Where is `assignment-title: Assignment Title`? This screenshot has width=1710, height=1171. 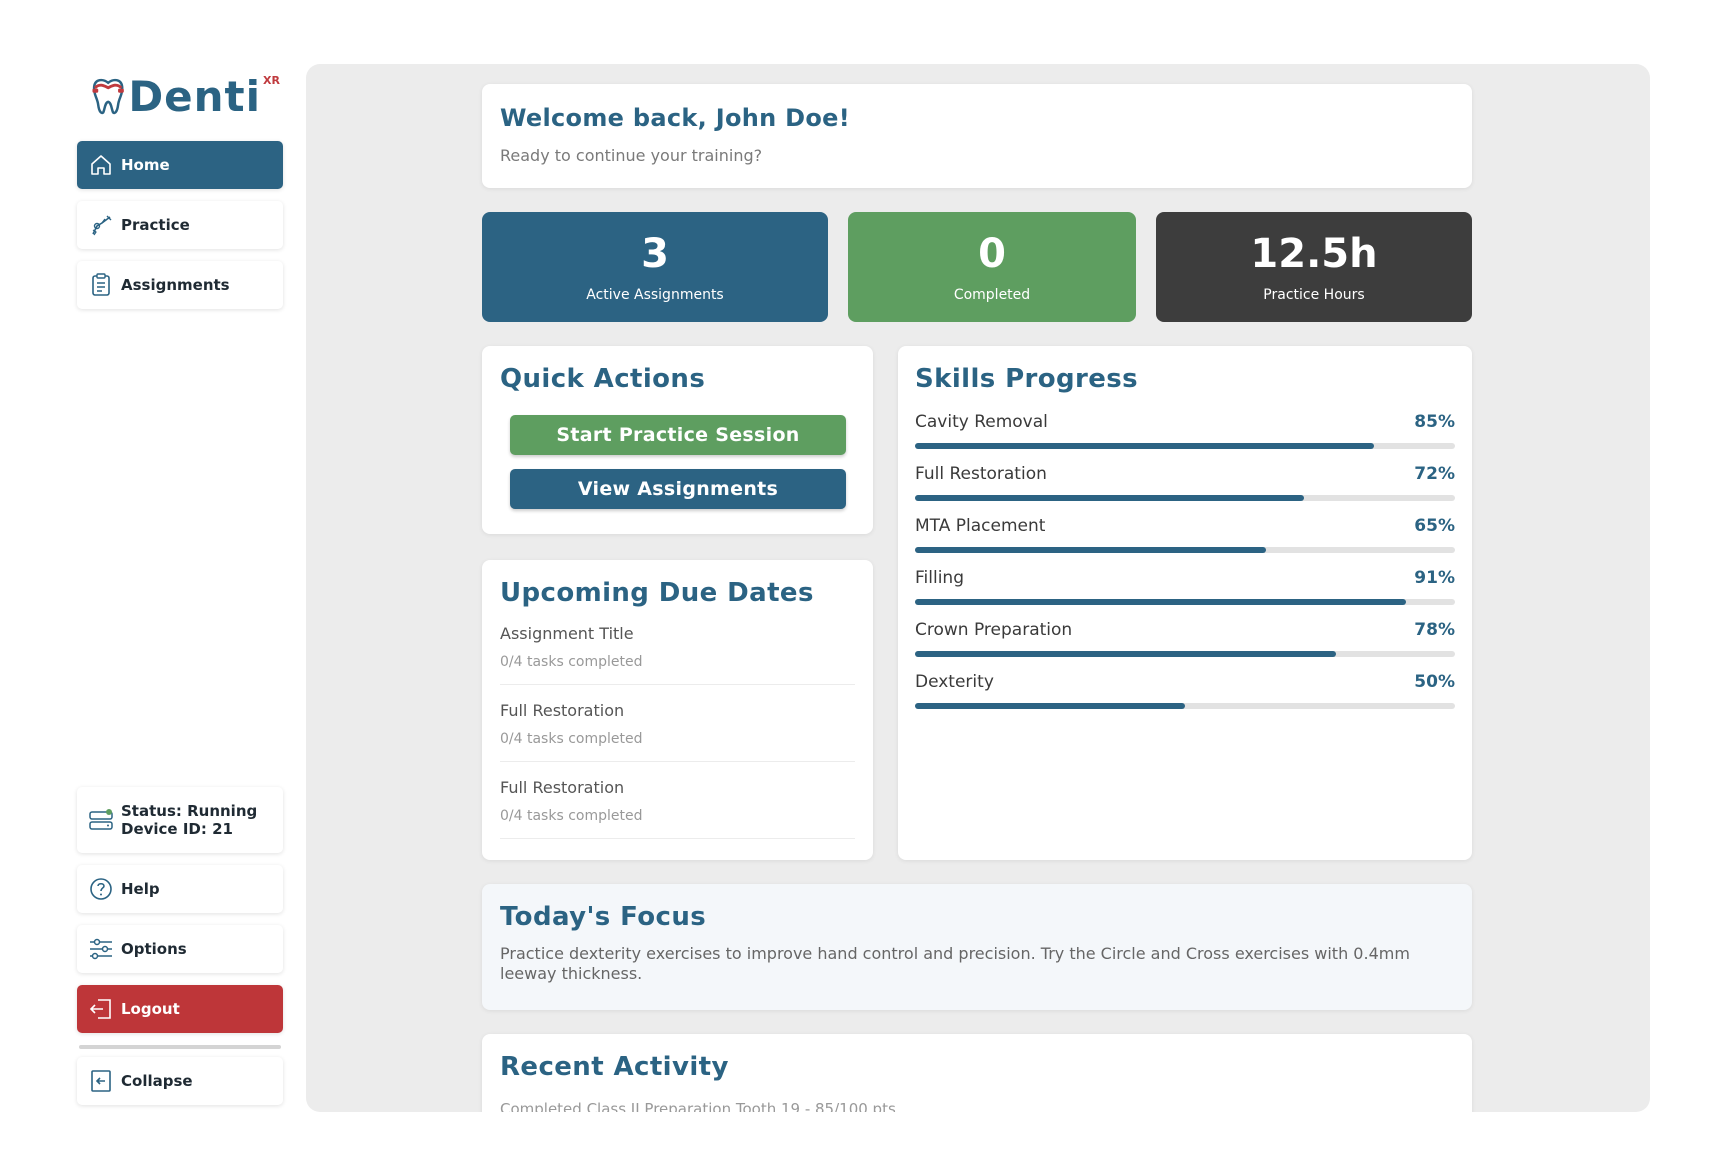
assignment-title: Assignment Title is located at coordinates (567, 633).